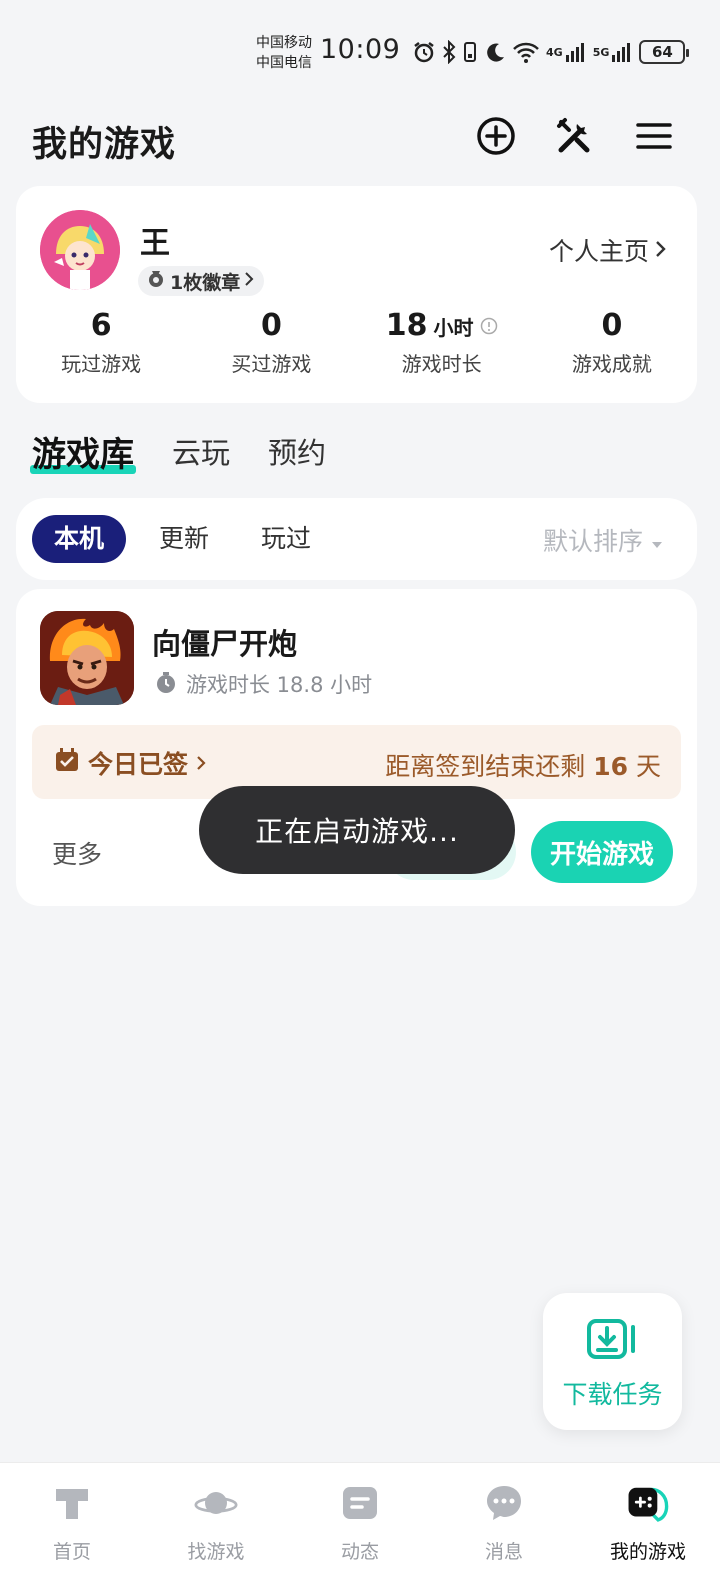  What do you see at coordinates (602, 852) in the screenshot?
I see `start-game-button: 开始游戏` at bounding box center [602, 852].